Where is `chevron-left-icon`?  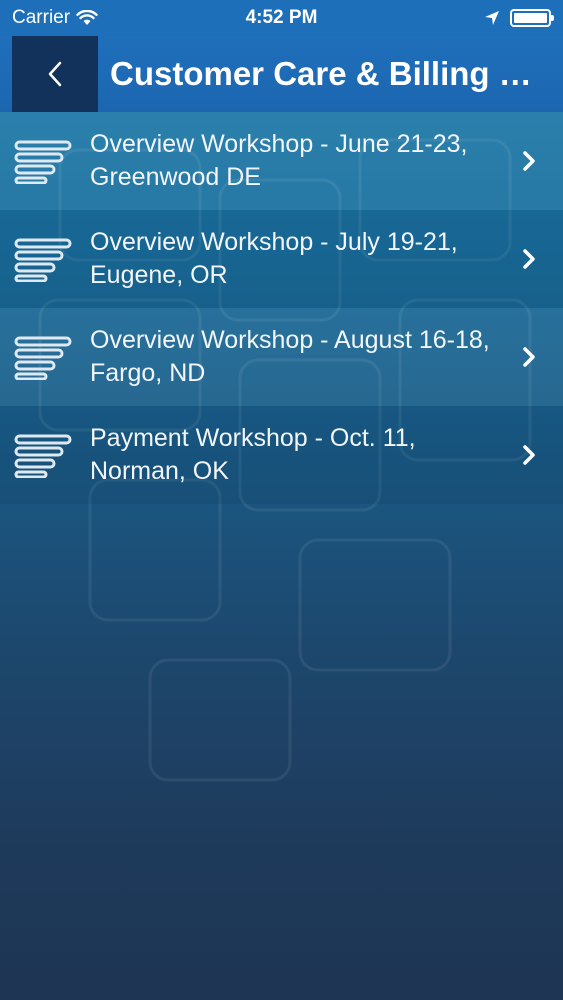 chevron-left-icon is located at coordinates (55, 74).